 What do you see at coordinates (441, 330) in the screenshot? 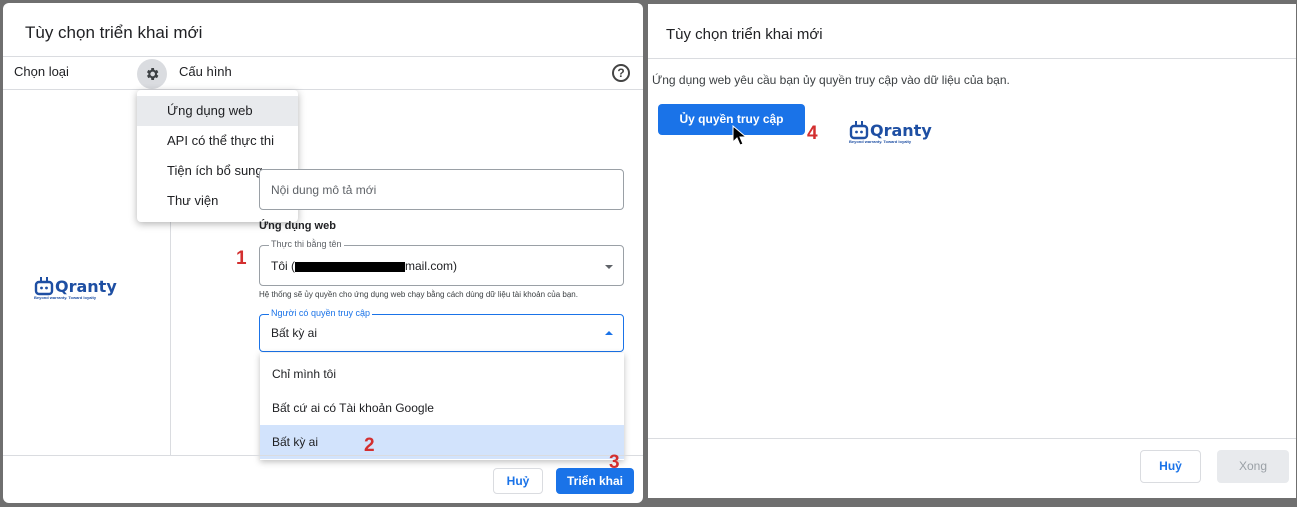
I see `access-select: Người có quyền truy cập Bất kỳ ai` at bounding box center [441, 330].